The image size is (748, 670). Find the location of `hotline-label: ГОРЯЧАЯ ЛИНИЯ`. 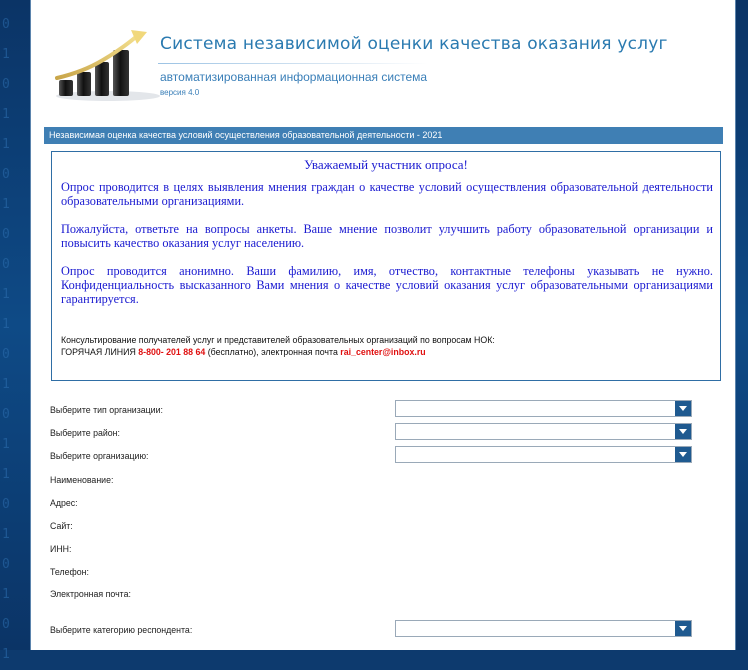

hotline-label: ГОРЯЧАЯ ЛИНИЯ is located at coordinates (98, 352).